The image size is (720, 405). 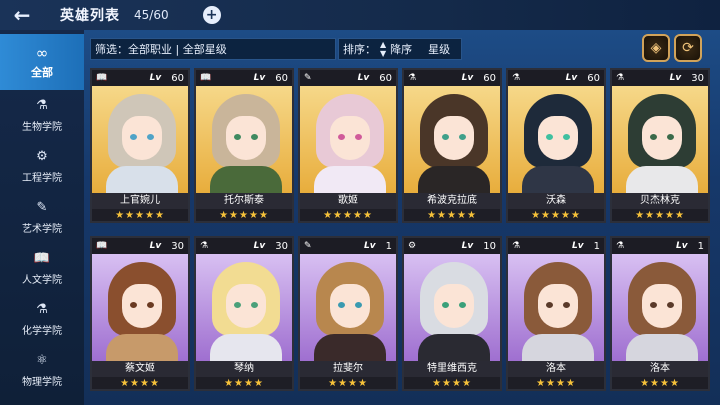 I want to click on hero-name: 托尔斯泰, so click(x=244, y=201).